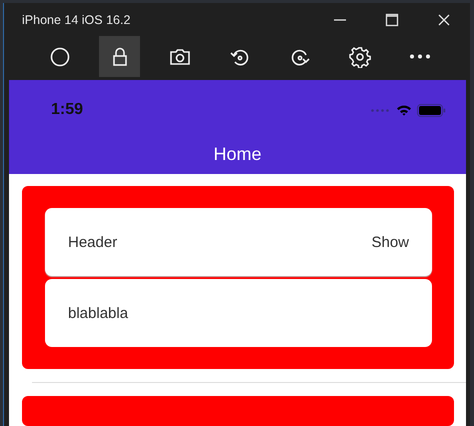  What do you see at coordinates (359, 57) in the screenshot?
I see `settings-icon` at bounding box center [359, 57].